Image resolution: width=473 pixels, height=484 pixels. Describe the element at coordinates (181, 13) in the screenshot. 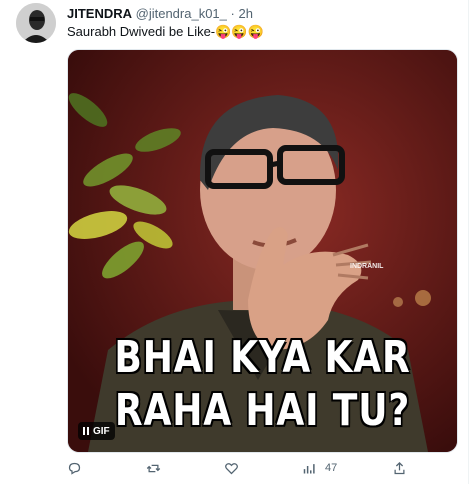

I see `author-handle: @jitendra_k01_` at that location.